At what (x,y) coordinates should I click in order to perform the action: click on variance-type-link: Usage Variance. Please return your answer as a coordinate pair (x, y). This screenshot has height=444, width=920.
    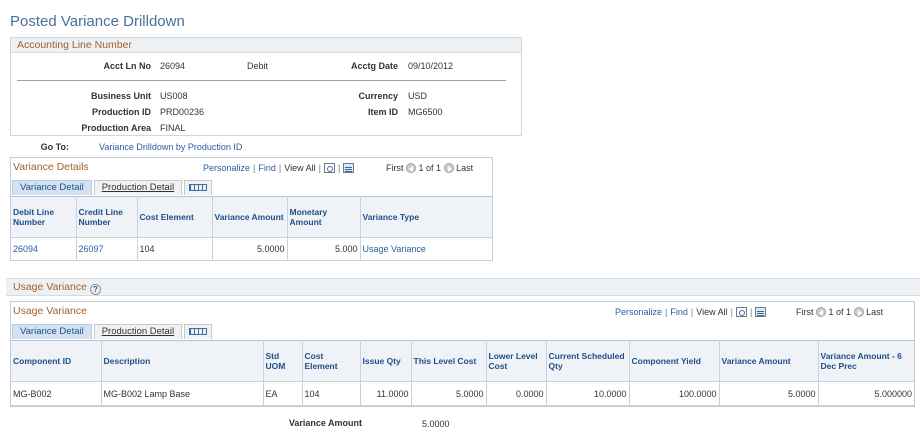
    Looking at the image, I should click on (426, 249).